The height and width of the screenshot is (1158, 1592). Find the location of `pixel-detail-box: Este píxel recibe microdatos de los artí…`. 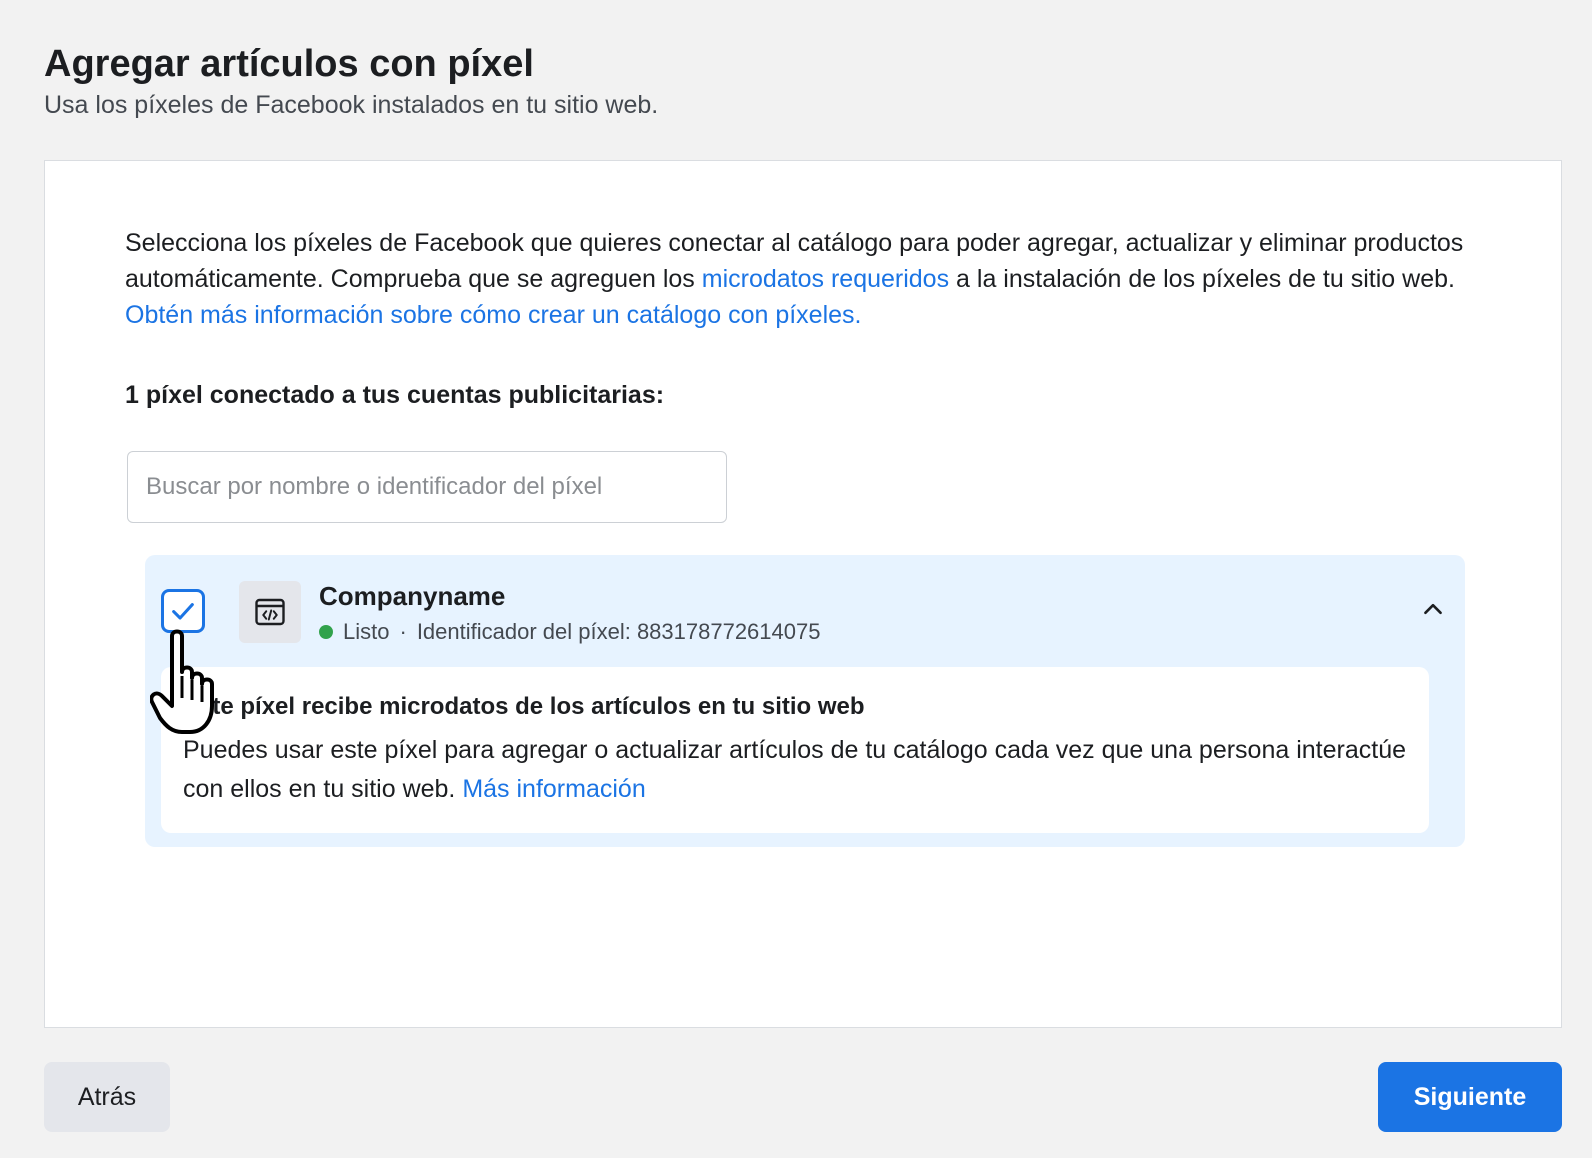

pixel-detail-box: Este píxel recibe microdatos de los artí… is located at coordinates (795, 750).